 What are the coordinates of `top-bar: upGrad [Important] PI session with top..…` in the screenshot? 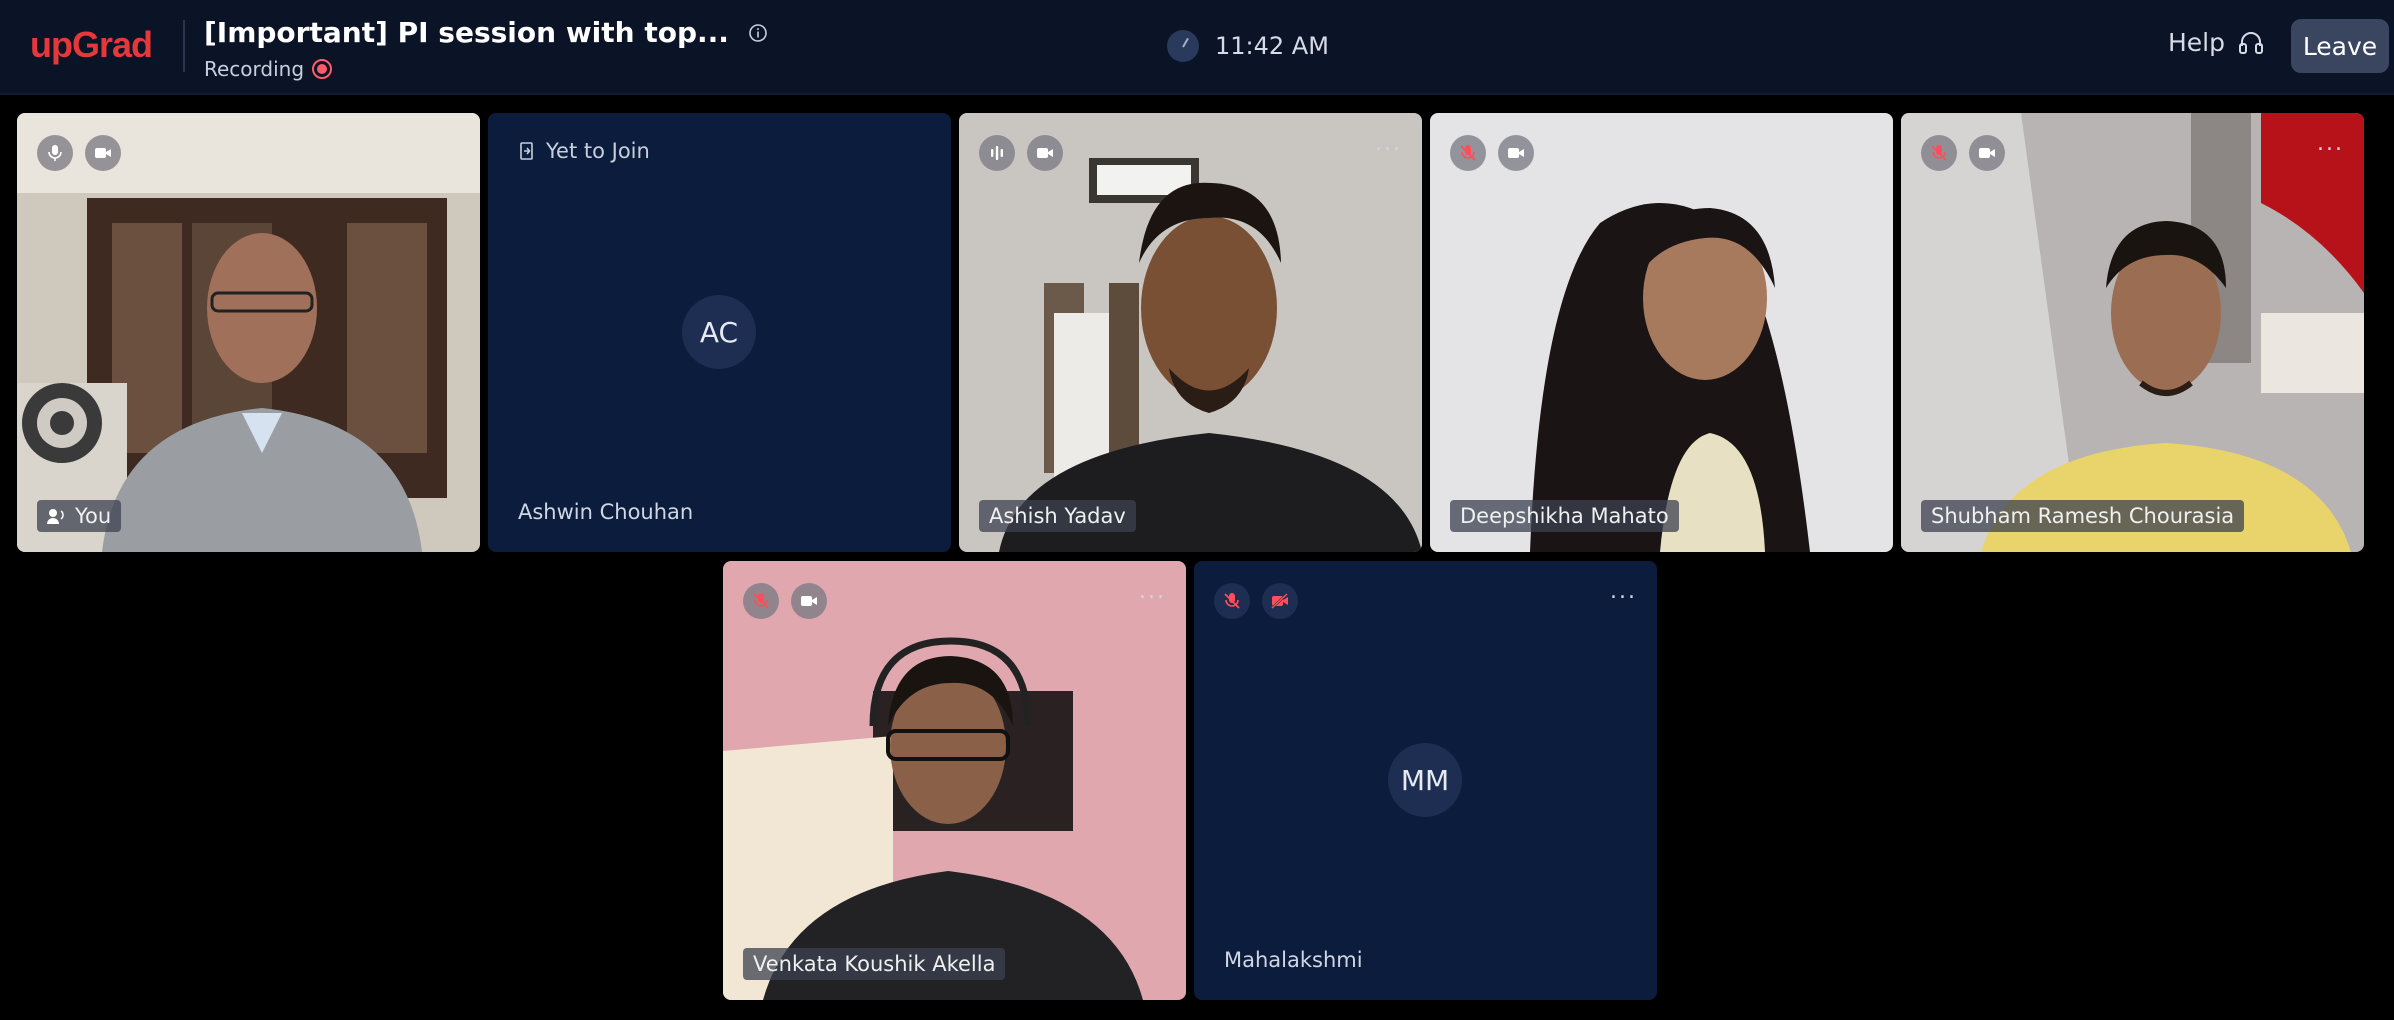 It's located at (1197, 47).